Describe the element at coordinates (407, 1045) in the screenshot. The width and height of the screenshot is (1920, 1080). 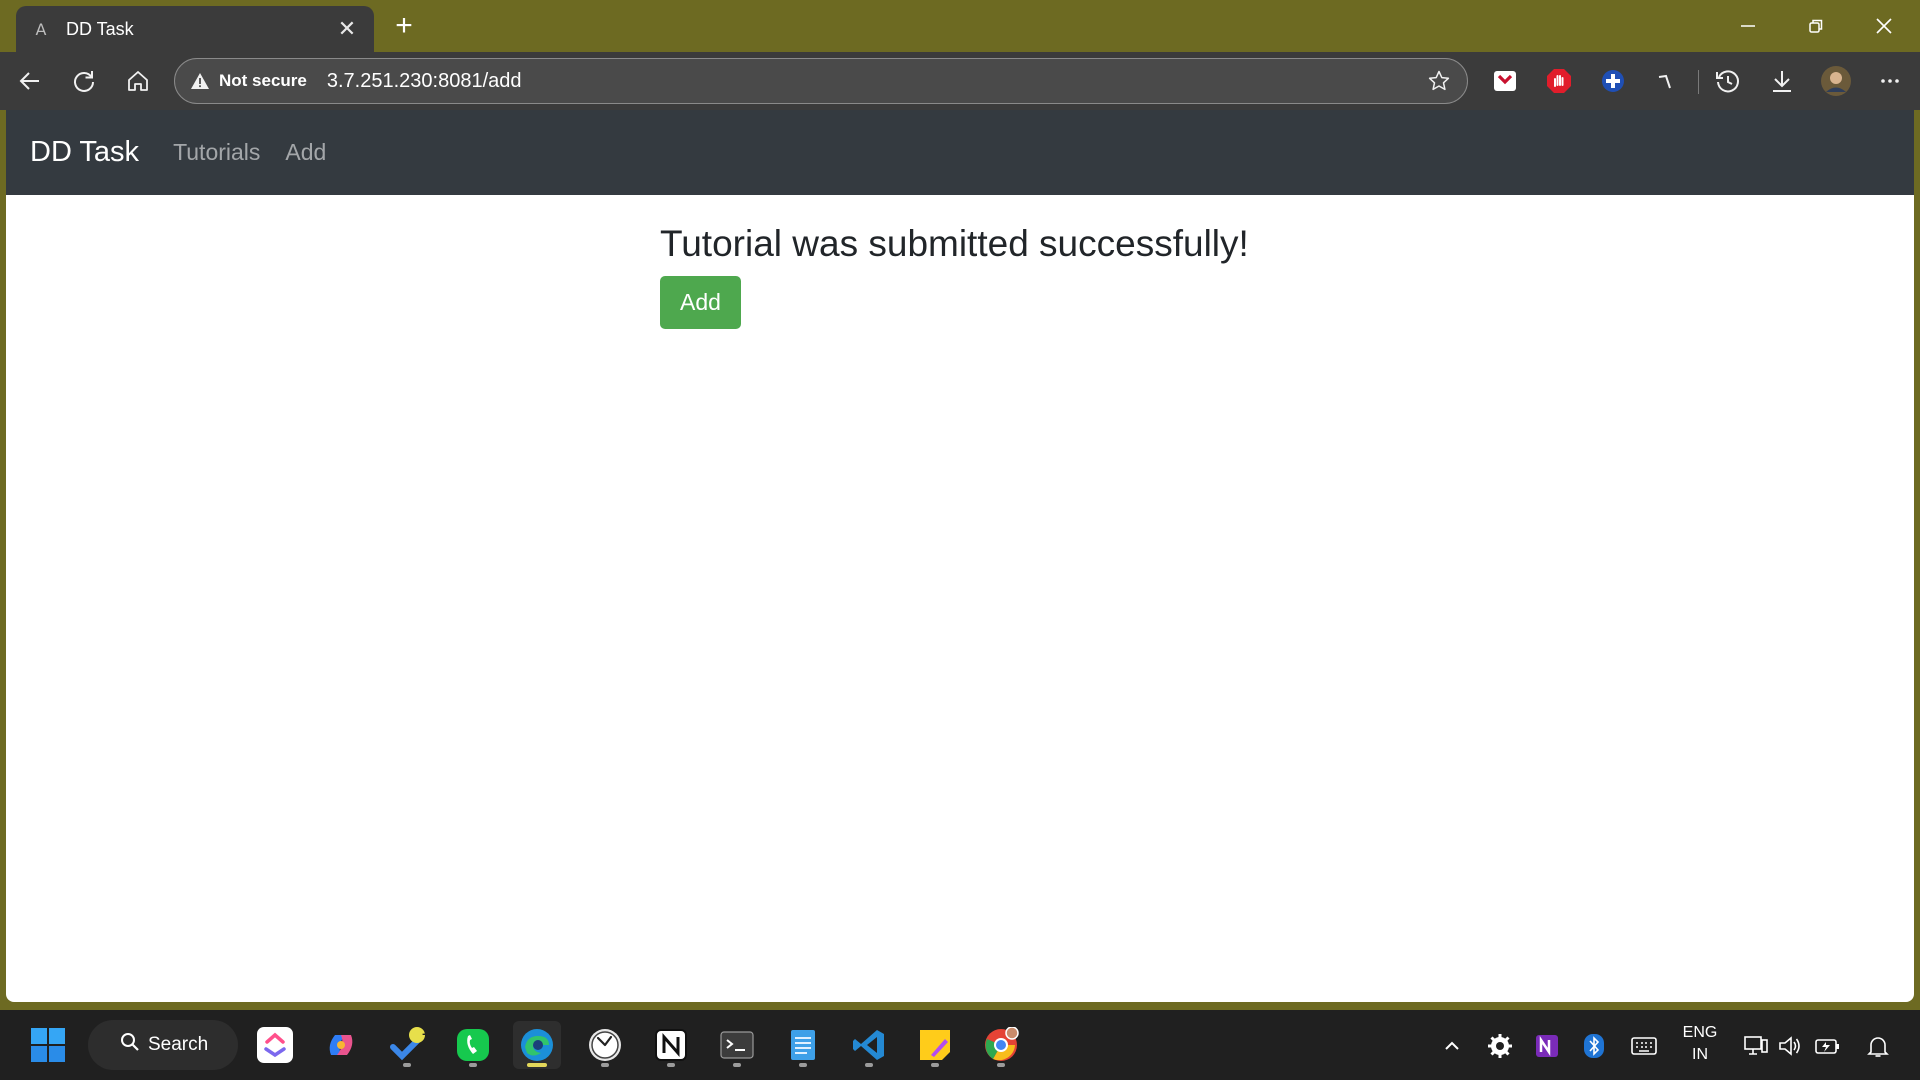
I see `todo-app-icon: 1` at that location.